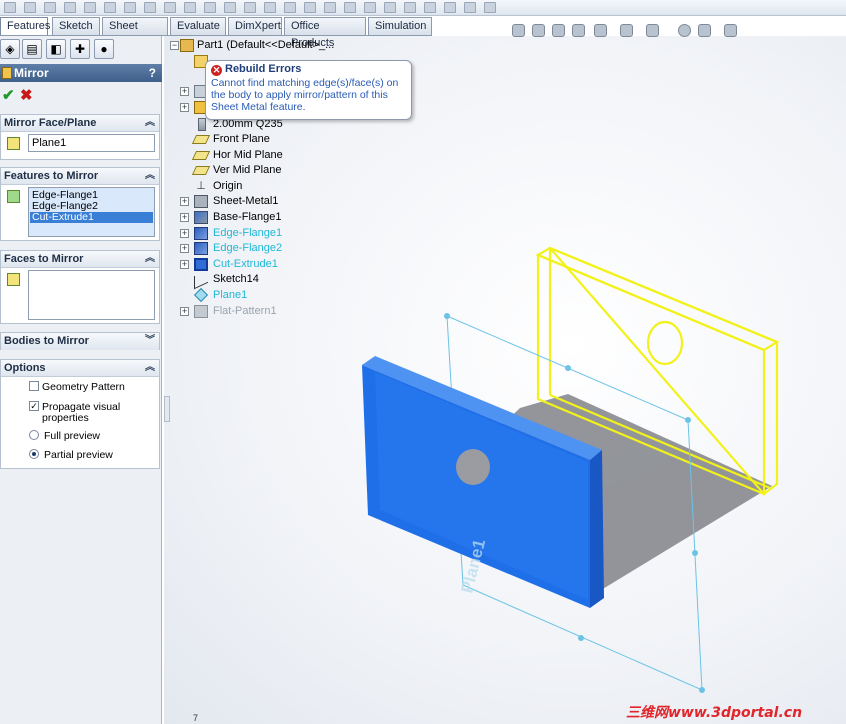 Image resolution: width=846 pixels, height=724 pixels. Describe the element at coordinates (684, 30) in the screenshot. I see `edit-appearance-icon` at that location.